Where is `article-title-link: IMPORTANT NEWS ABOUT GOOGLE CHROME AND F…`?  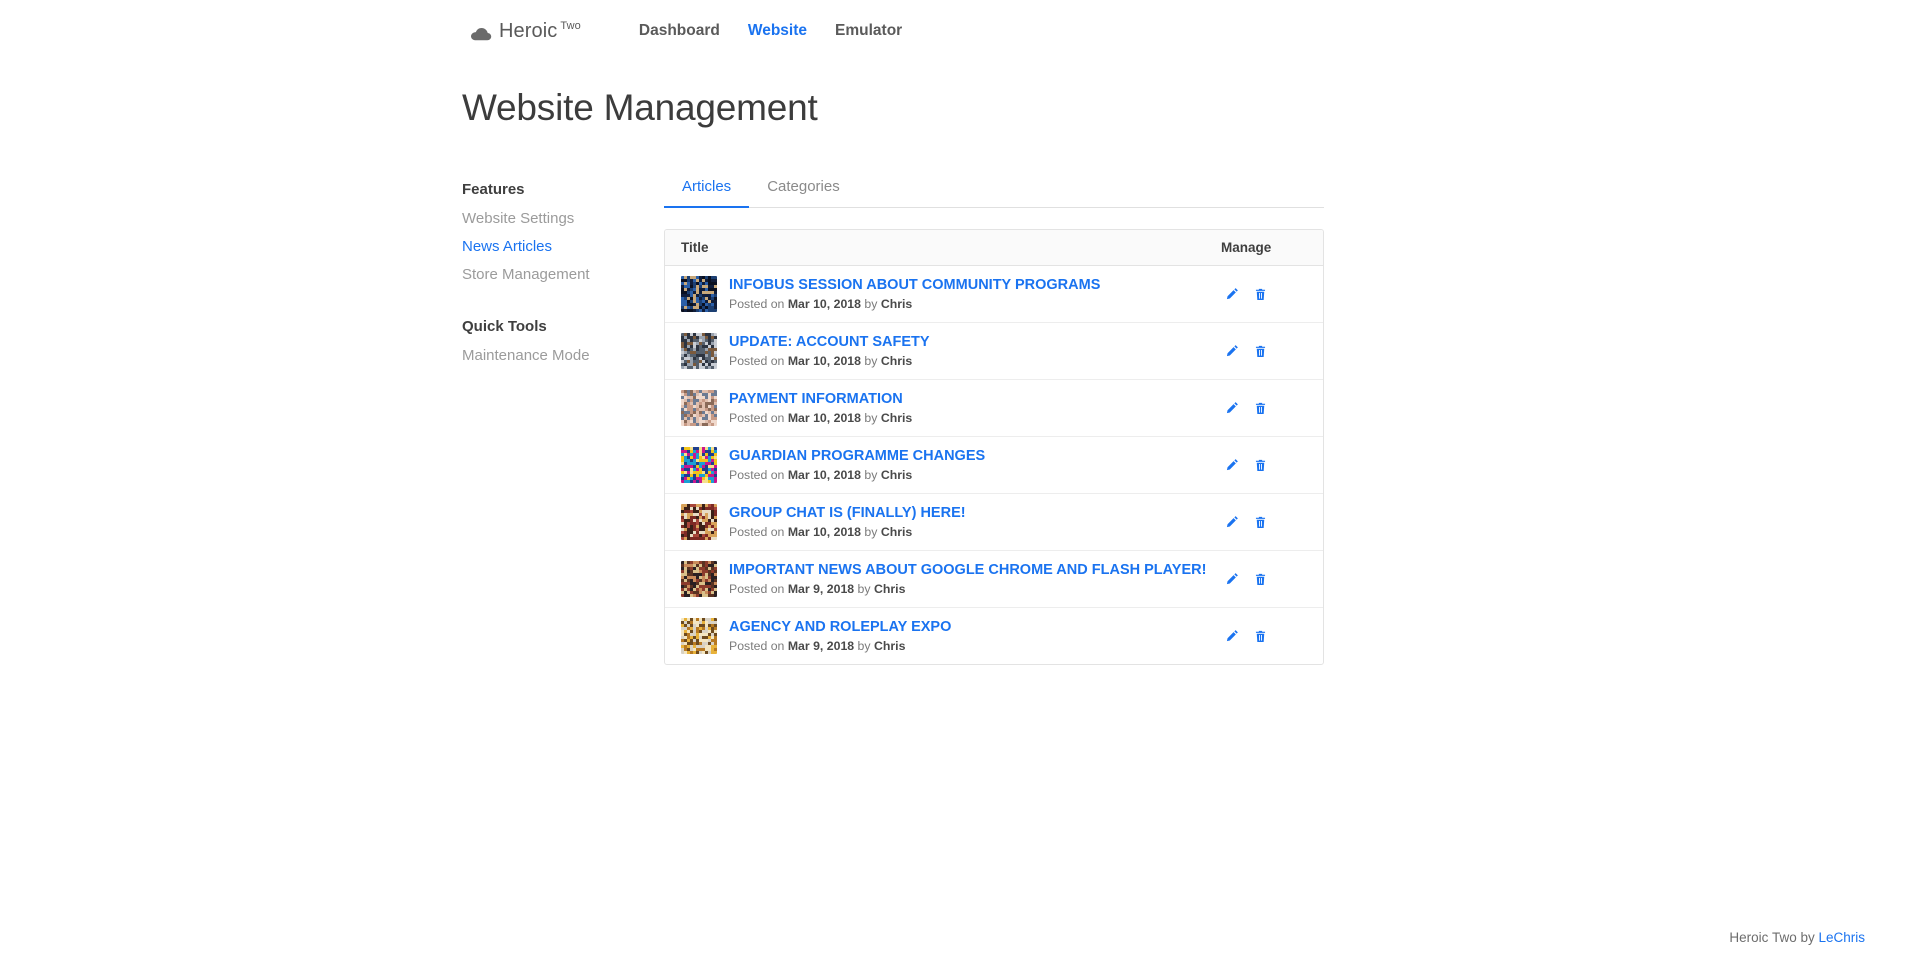 article-title-link: IMPORTANT NEWS ABOUT GOOGLE CHROME AND F… is located at coordinates (975, 570).